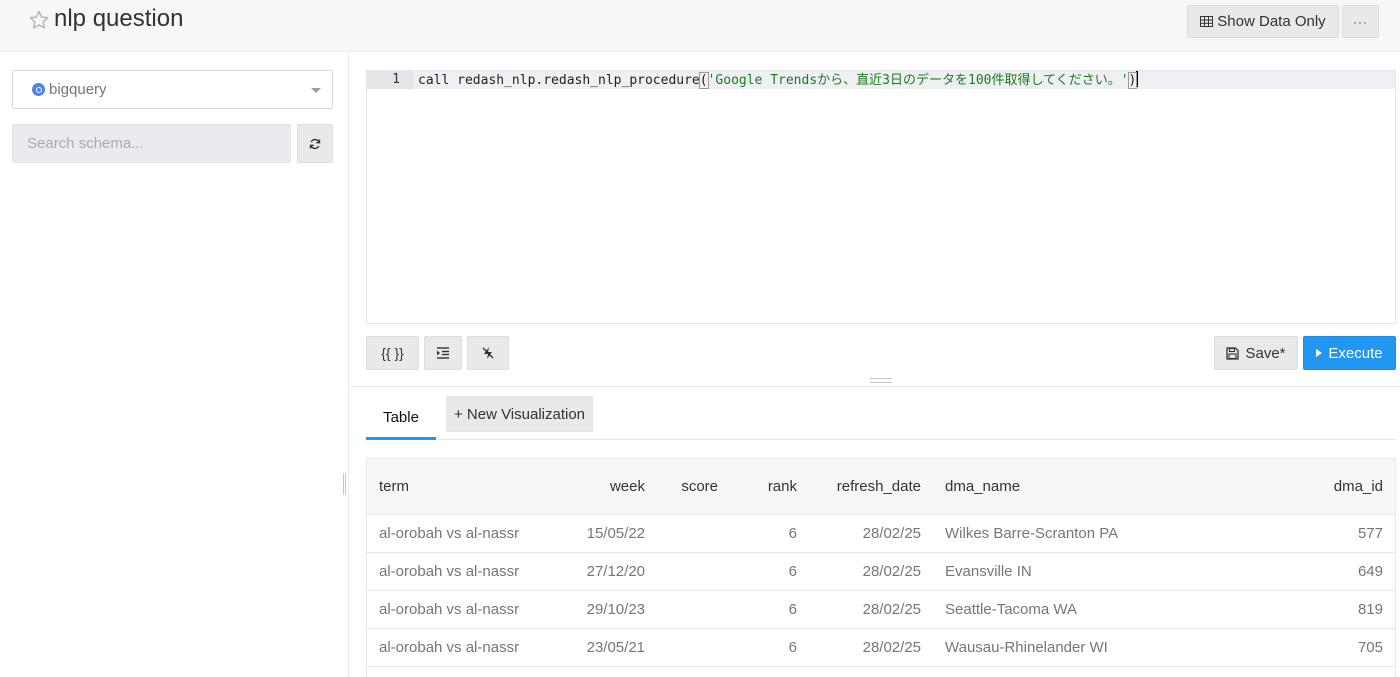  I want to click on table-cell: Evansville IN, so click(1083, 571).